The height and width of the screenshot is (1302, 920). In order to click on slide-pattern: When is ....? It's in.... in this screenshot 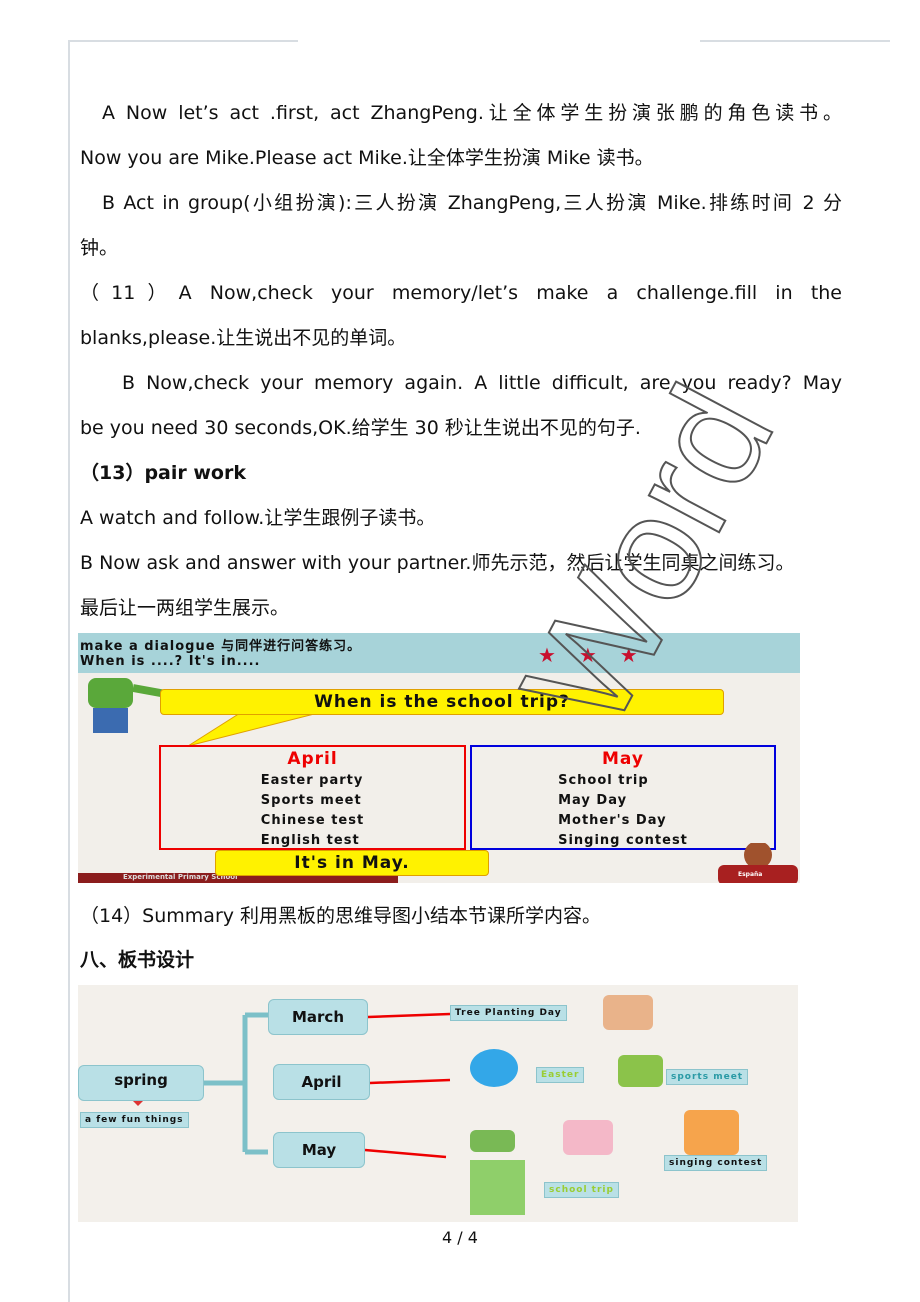, I will do `click(170, 661)`.